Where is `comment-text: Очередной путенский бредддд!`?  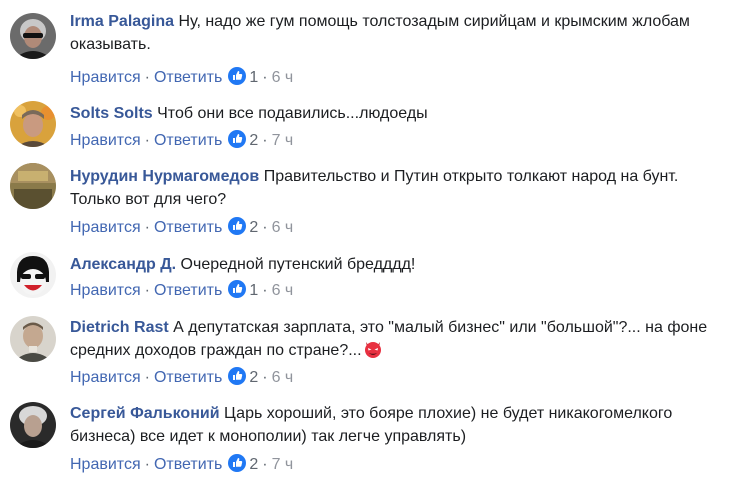
comment-text: Очередной путенский бредддд! is located at coordinates (298, 264).